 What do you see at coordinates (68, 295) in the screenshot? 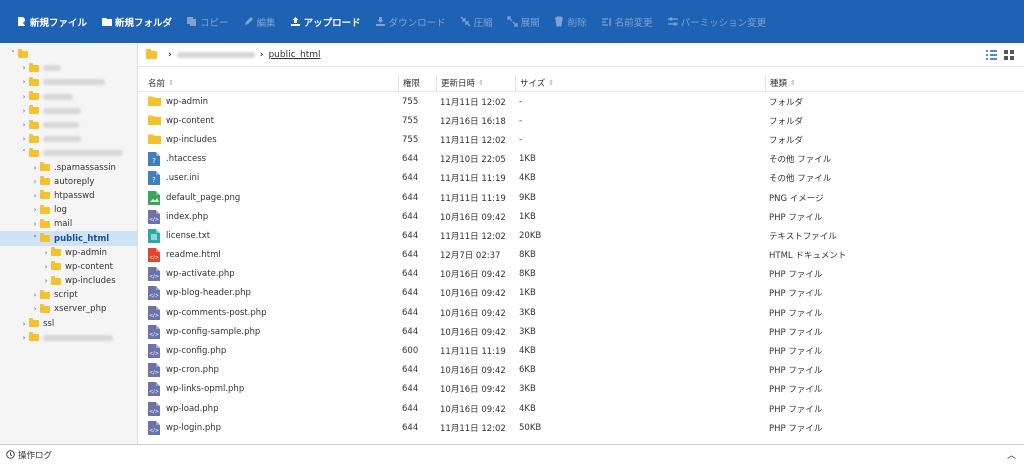
I see `tree-item: › script` at bounding box center [68, 295].